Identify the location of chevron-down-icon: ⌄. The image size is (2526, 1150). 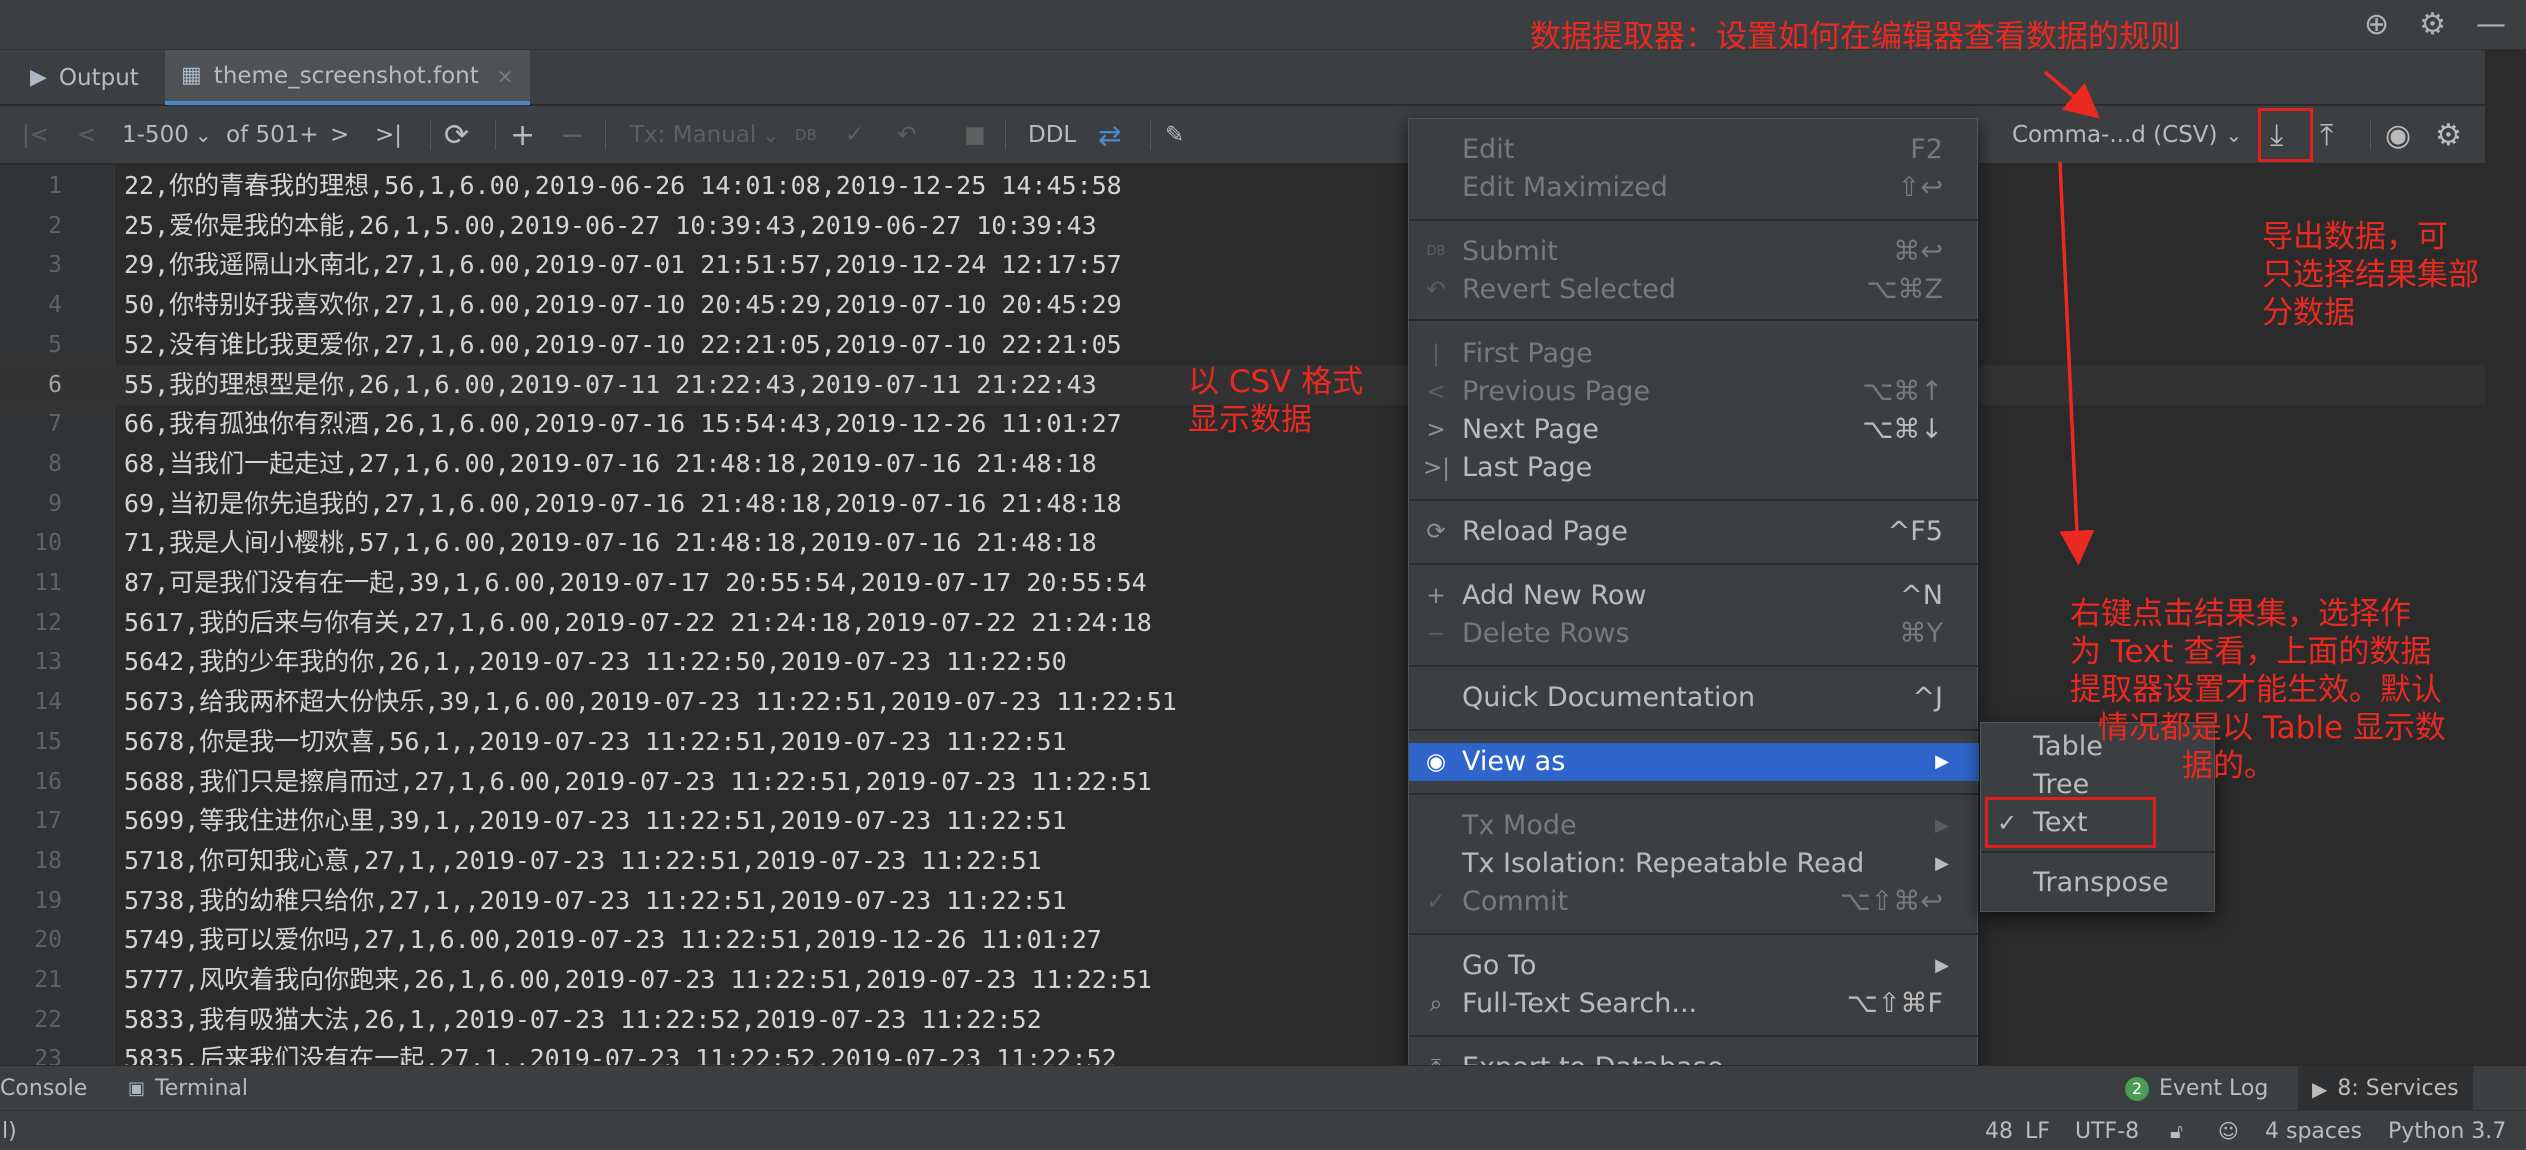
(203, 135).